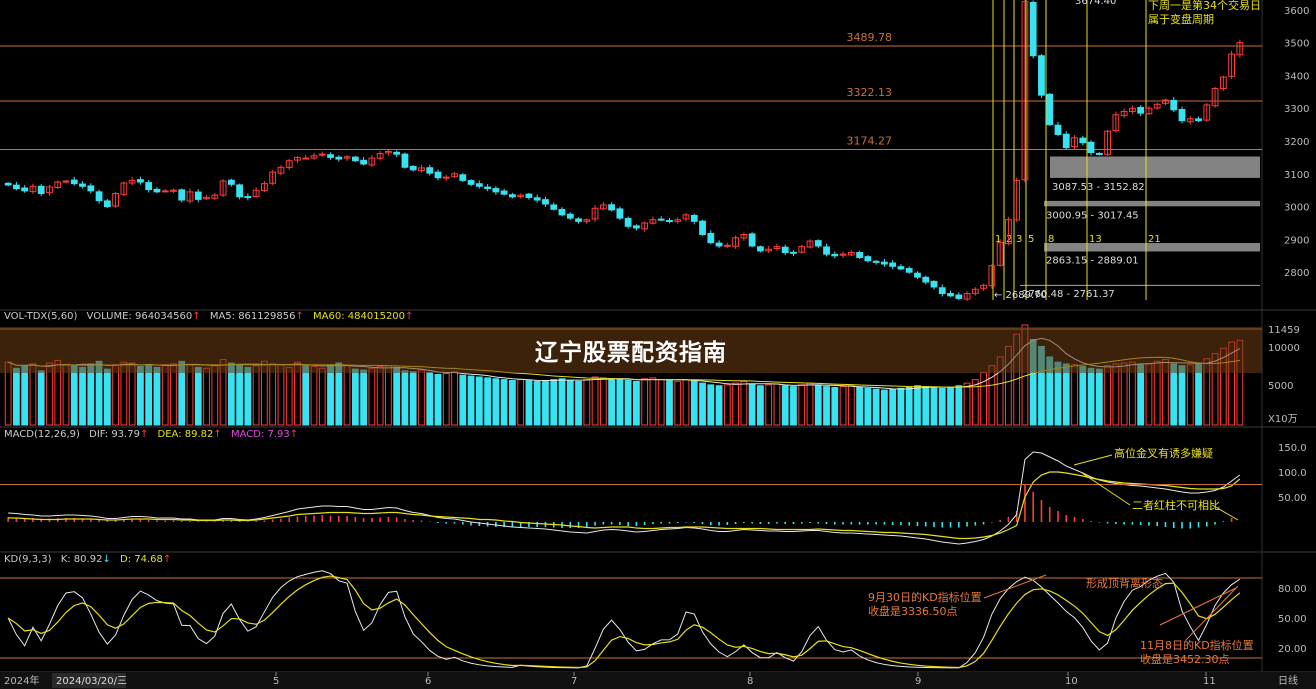 The image size is (1316, 689). Describe the element at coordinates (81, 559) in the screenshot. I see `kd-k: K: 80.92` at that location.